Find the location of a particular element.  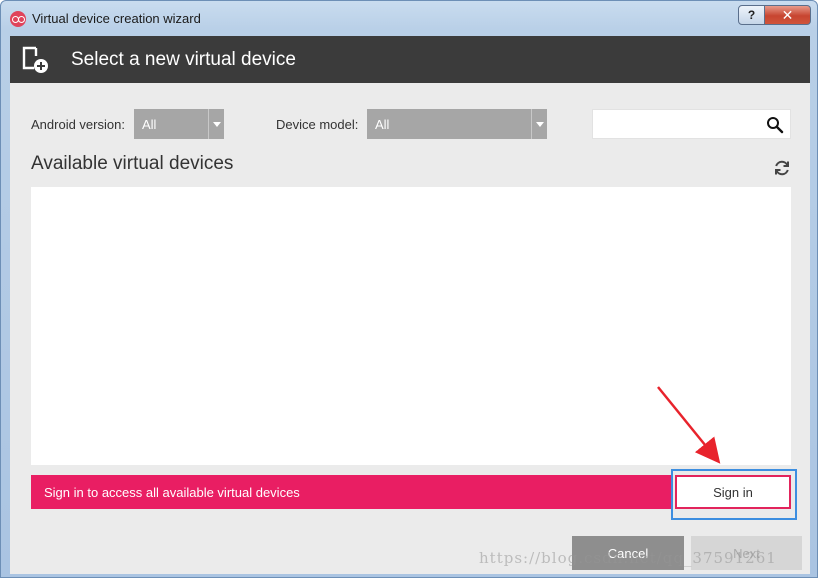

android-version-label: Android version: is located at coordinates (78, 124).